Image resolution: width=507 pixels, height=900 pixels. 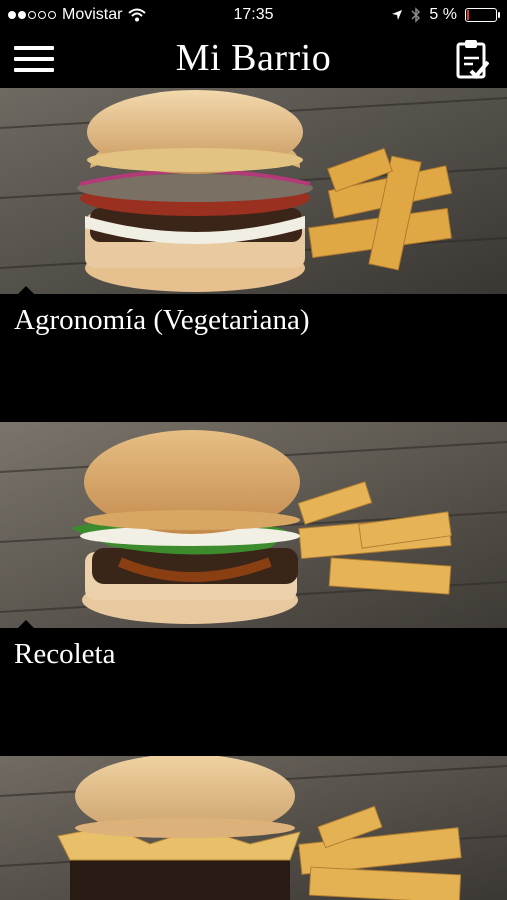 What do you see at coordinates (65, 654) in the screenshot?
I see `card-title: Recoleta` at bounding box center [65, 654].